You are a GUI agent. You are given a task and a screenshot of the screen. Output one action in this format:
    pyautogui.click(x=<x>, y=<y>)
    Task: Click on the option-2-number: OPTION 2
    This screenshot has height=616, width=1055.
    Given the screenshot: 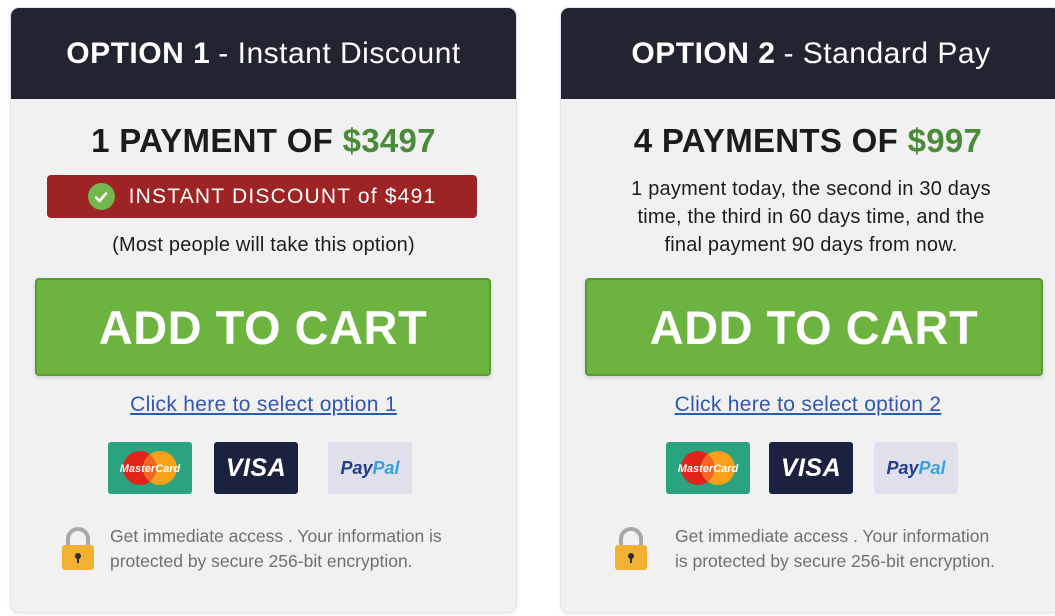 What is the action you would take?
    pyautogui.click(x=703, y=53)
    